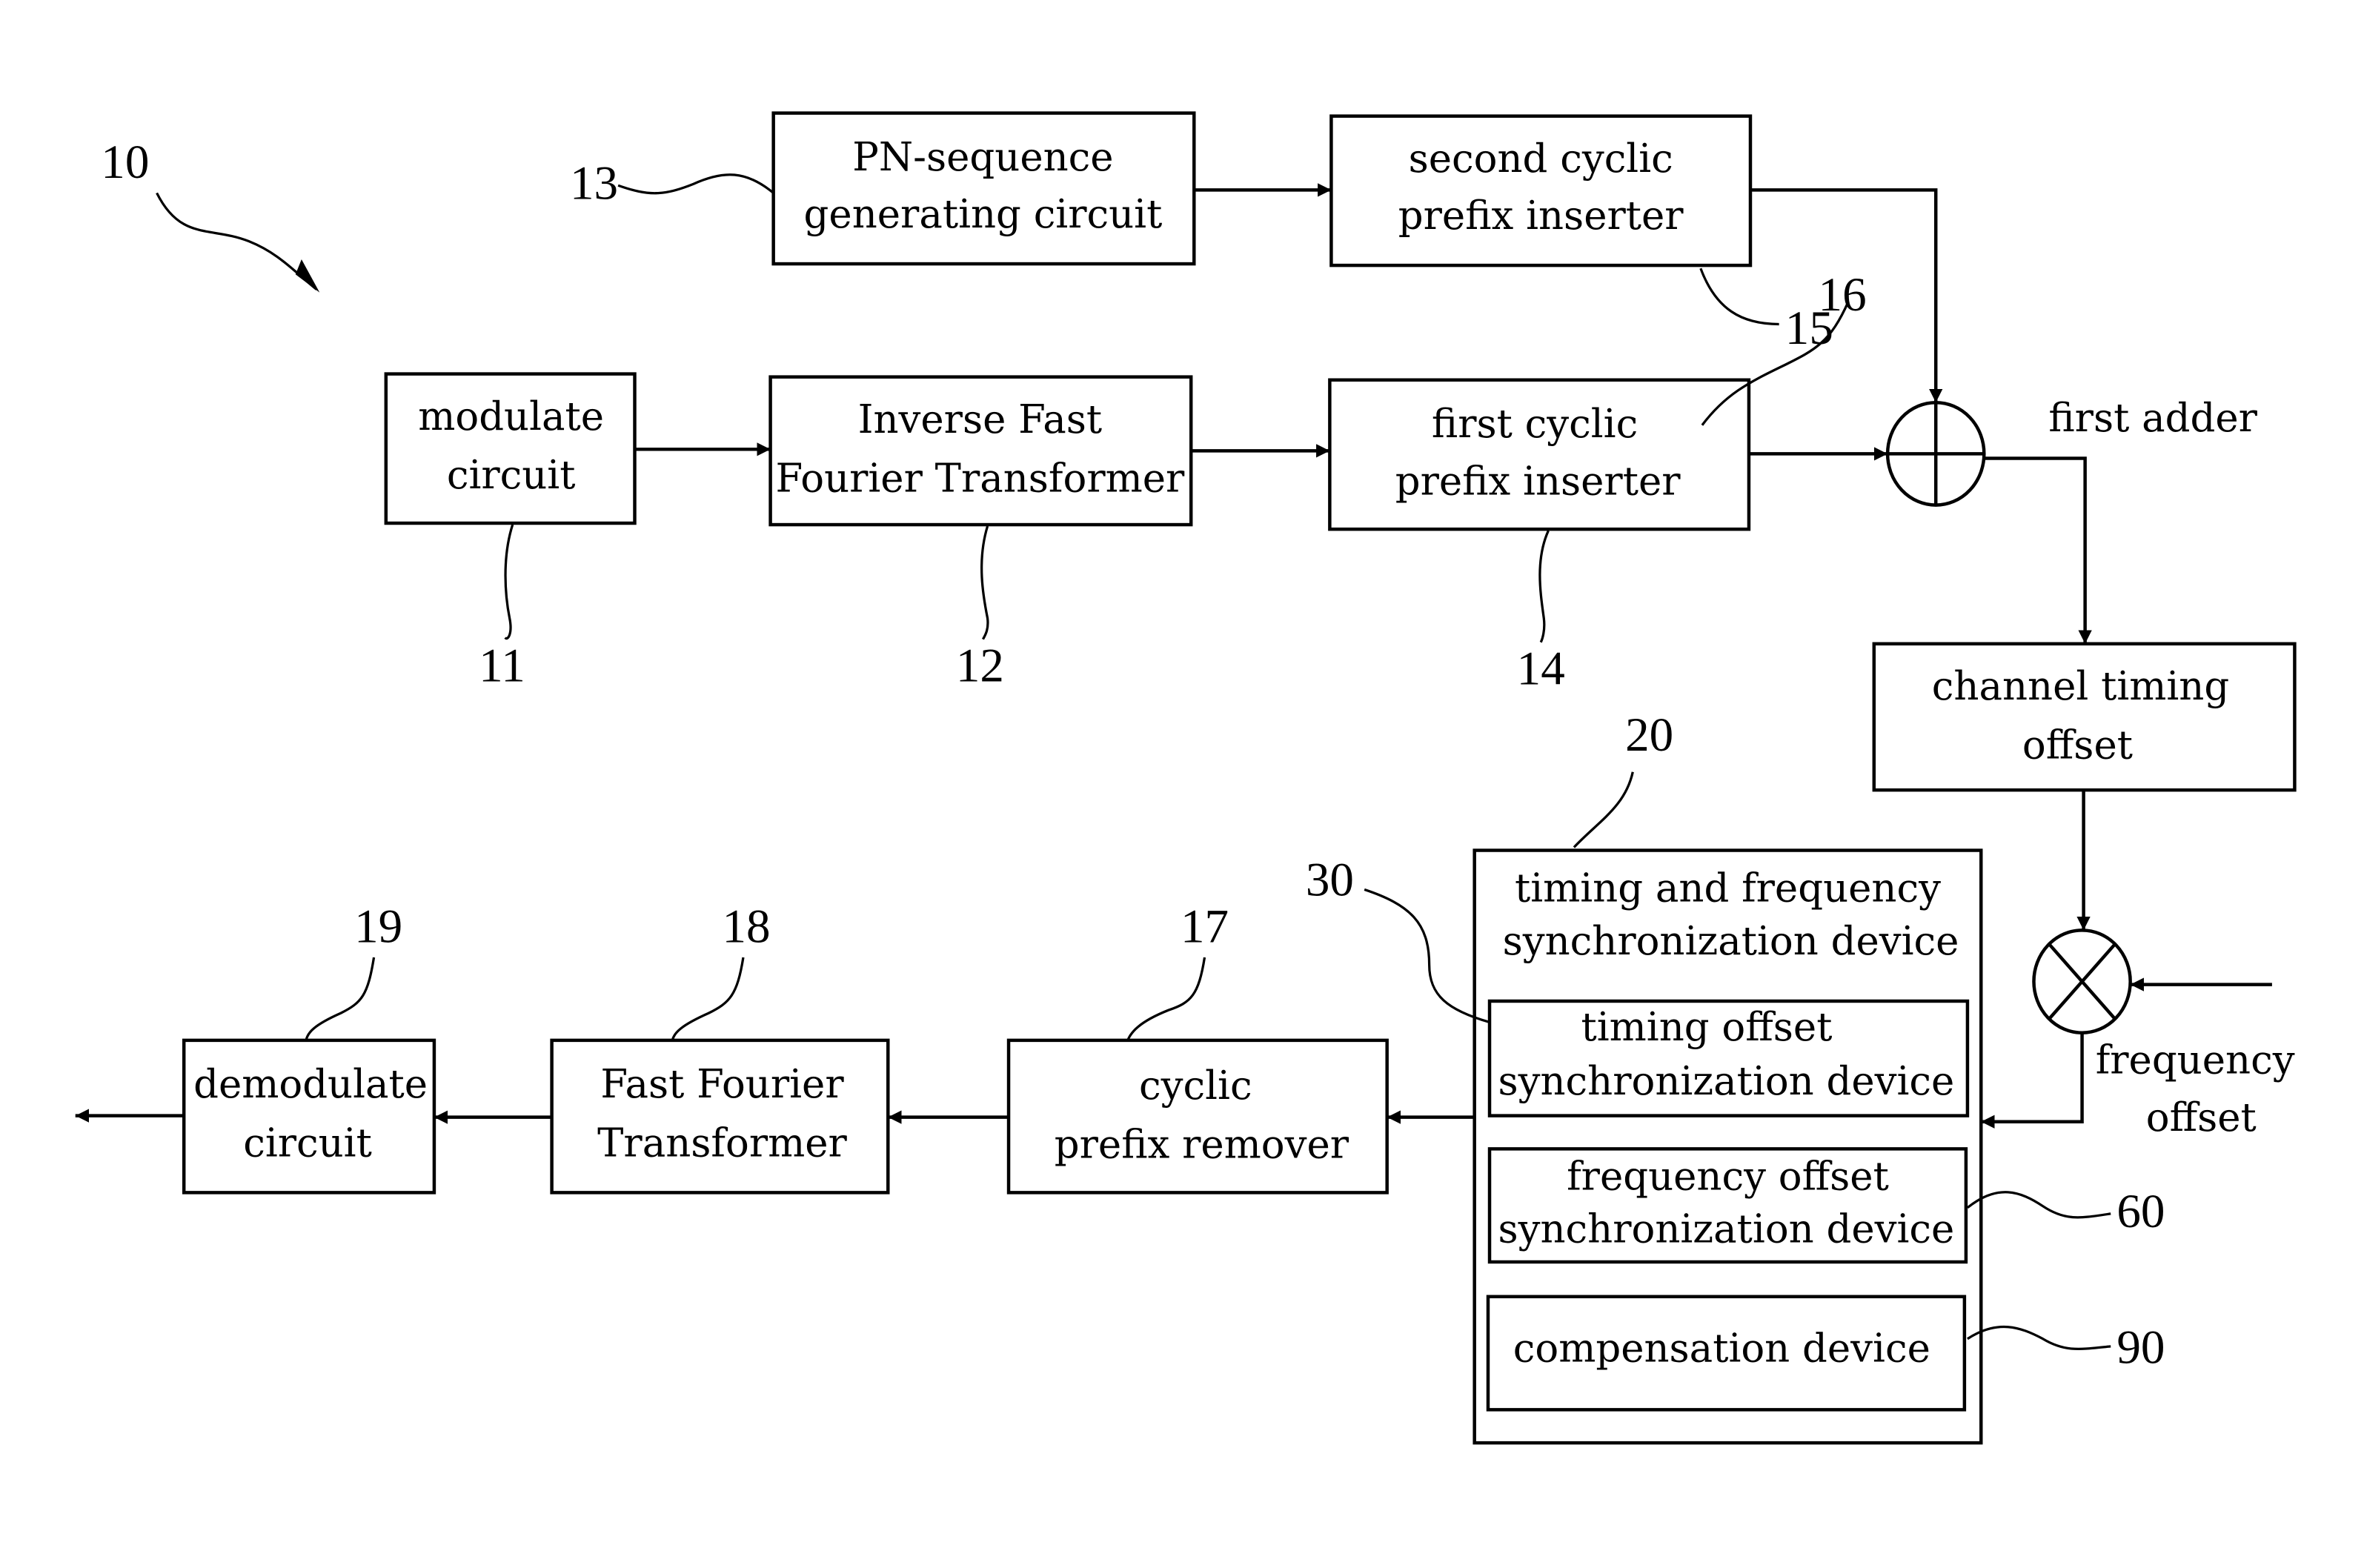 This screenshot has width=2364, height=1568. What do you see at coordinates (1196, 1086) in the screenshot?
I see `block-cp-remover-line1: cyclic` at bounding box center [1196, 1086].